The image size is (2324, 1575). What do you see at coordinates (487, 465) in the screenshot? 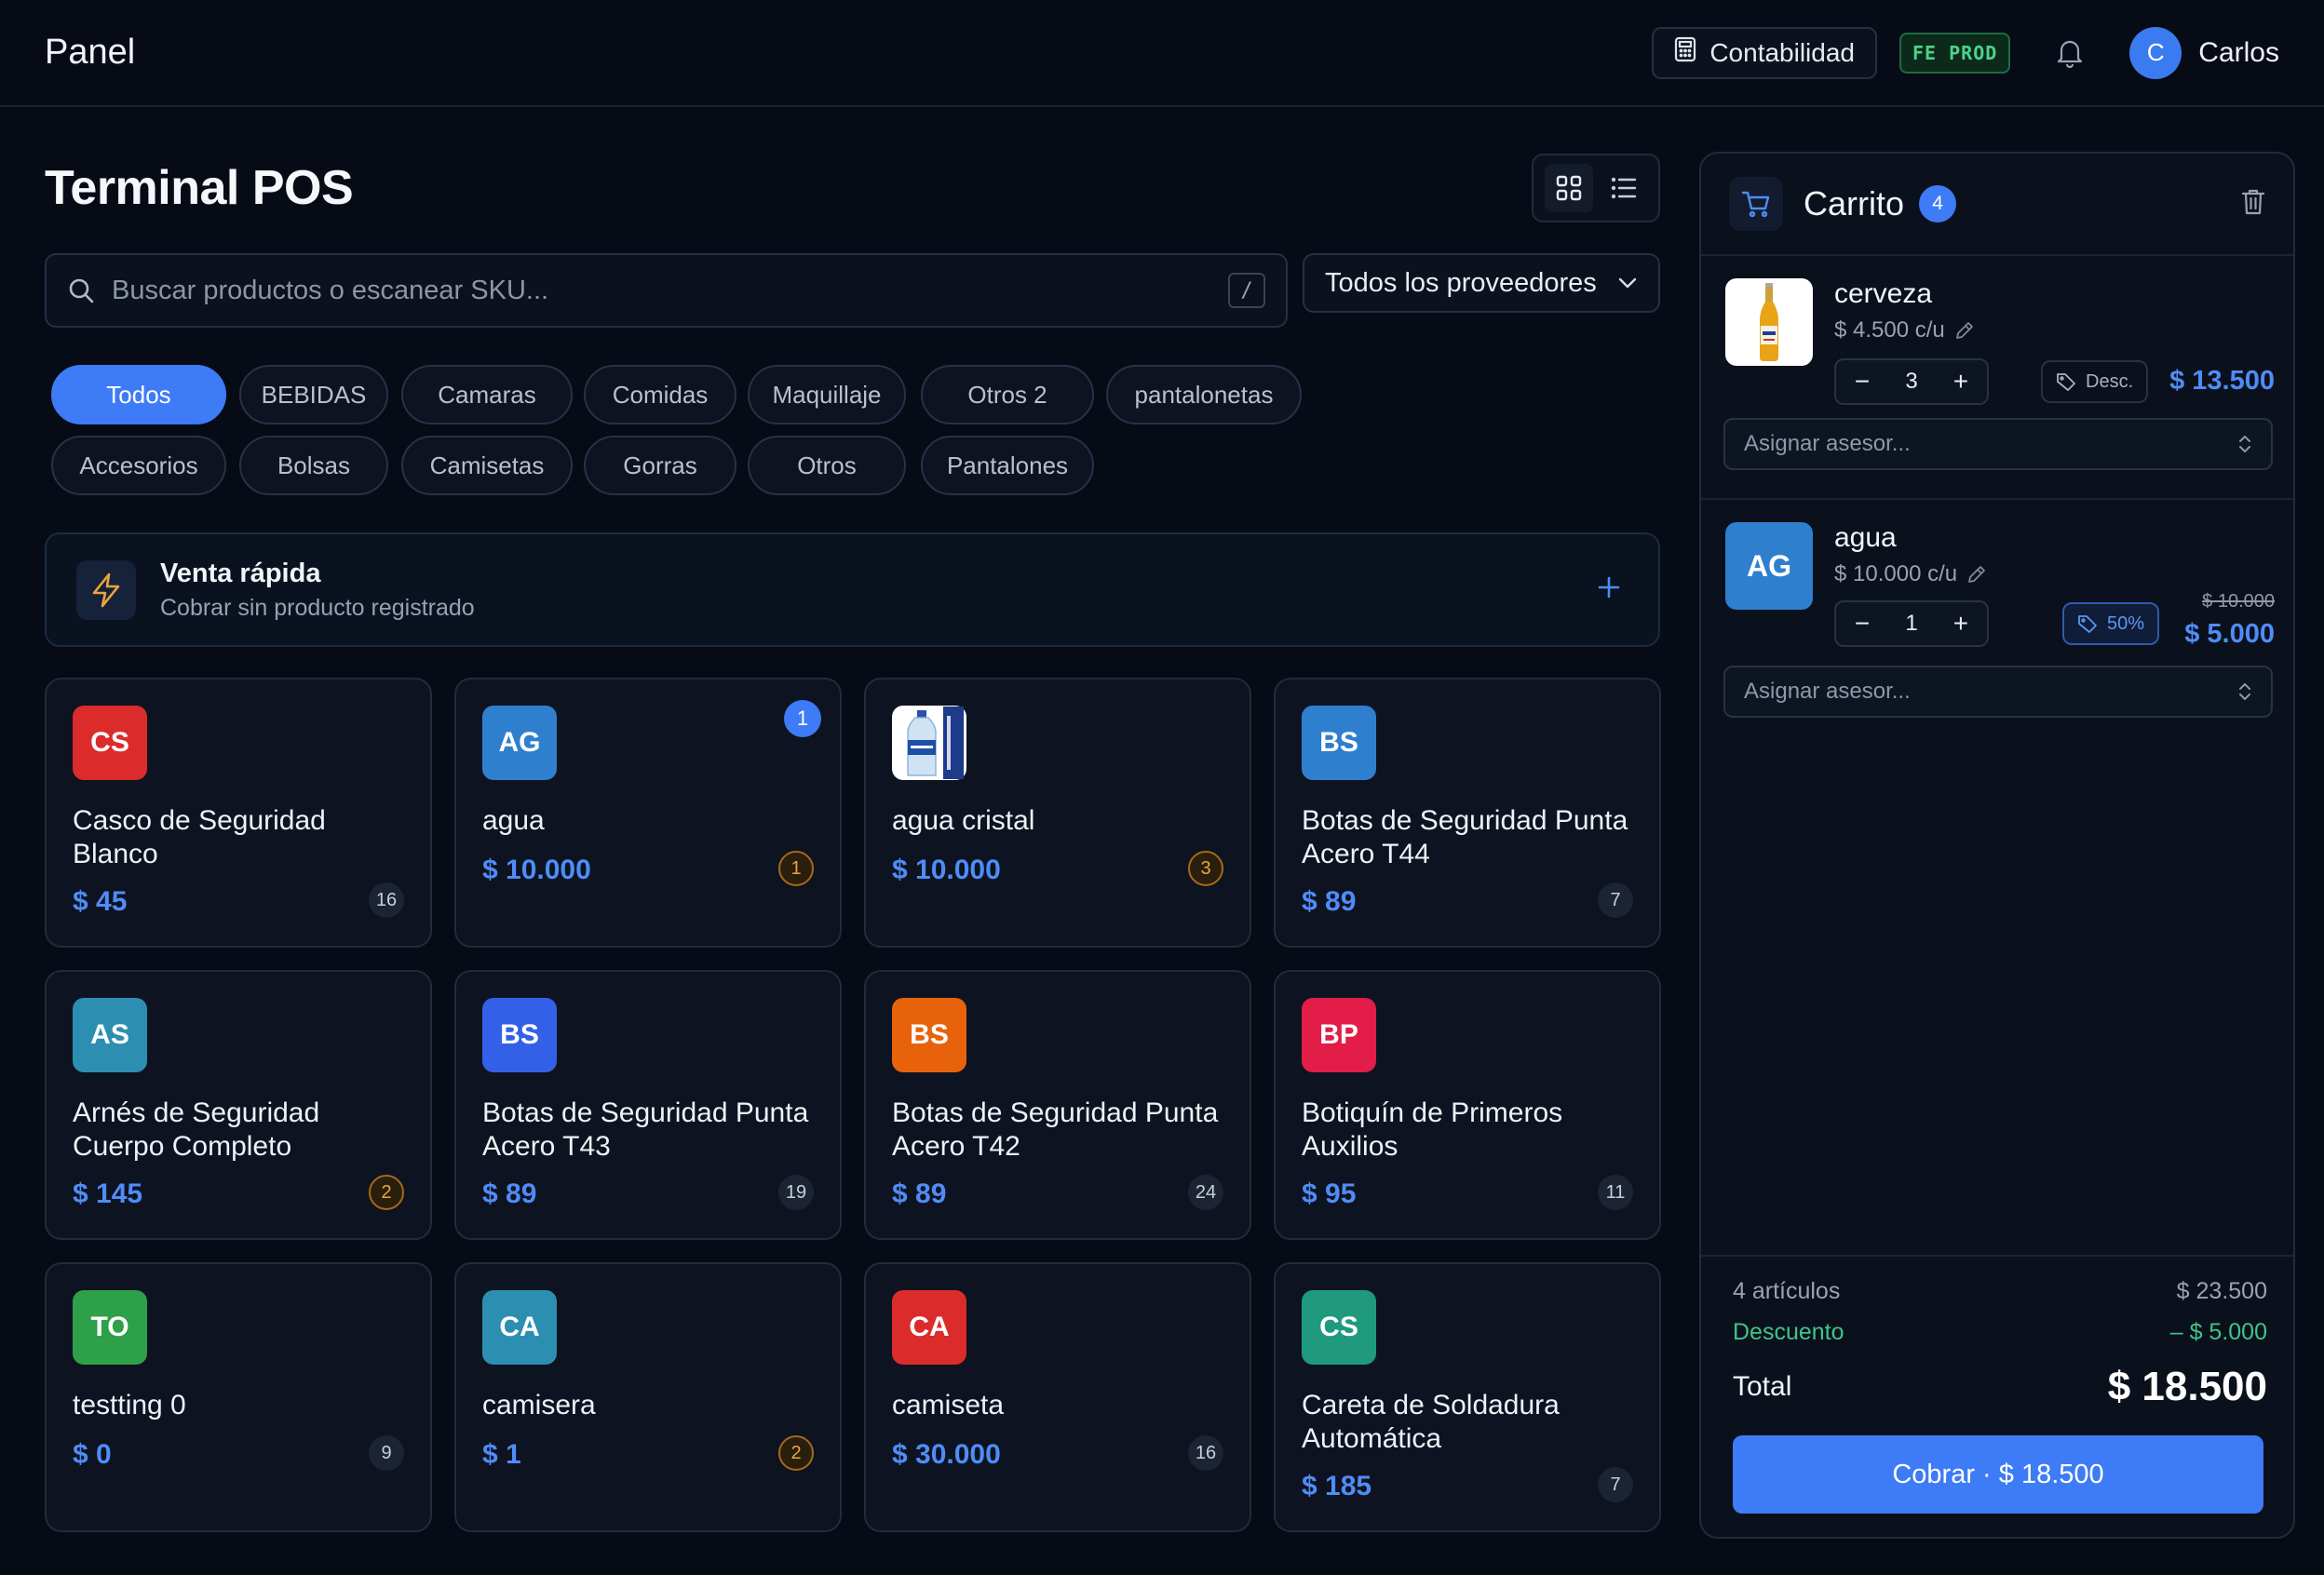
I see `category-chip-camisetas: Camisetas` at bounding box center [487, 465].